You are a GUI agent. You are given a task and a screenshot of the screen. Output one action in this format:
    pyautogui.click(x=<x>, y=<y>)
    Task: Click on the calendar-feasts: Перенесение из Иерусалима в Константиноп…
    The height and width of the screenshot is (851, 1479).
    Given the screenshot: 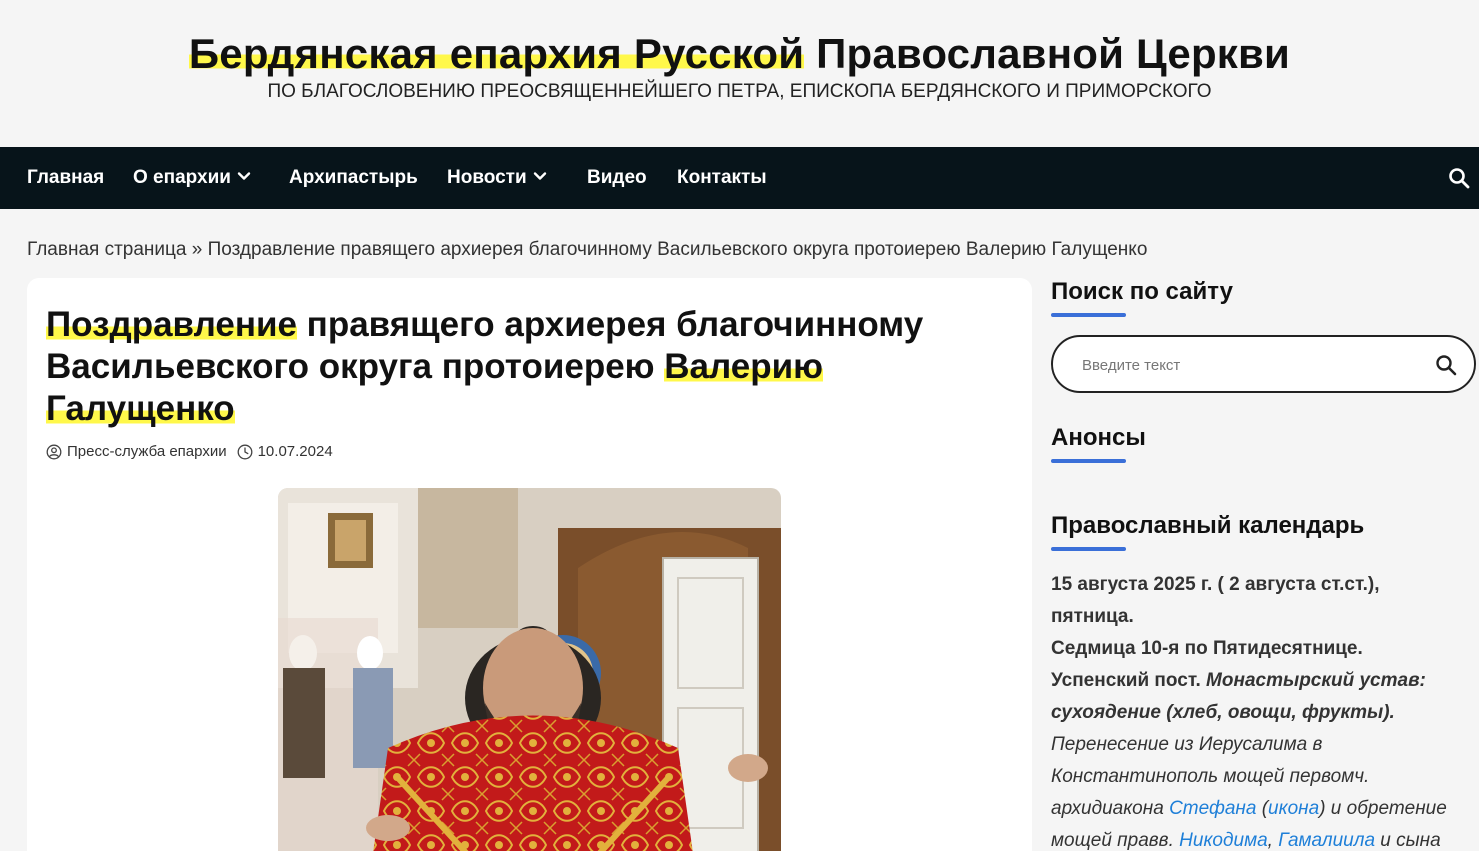 What is the action you would take?
    pyautogui.click(x=1263, y=790)
    